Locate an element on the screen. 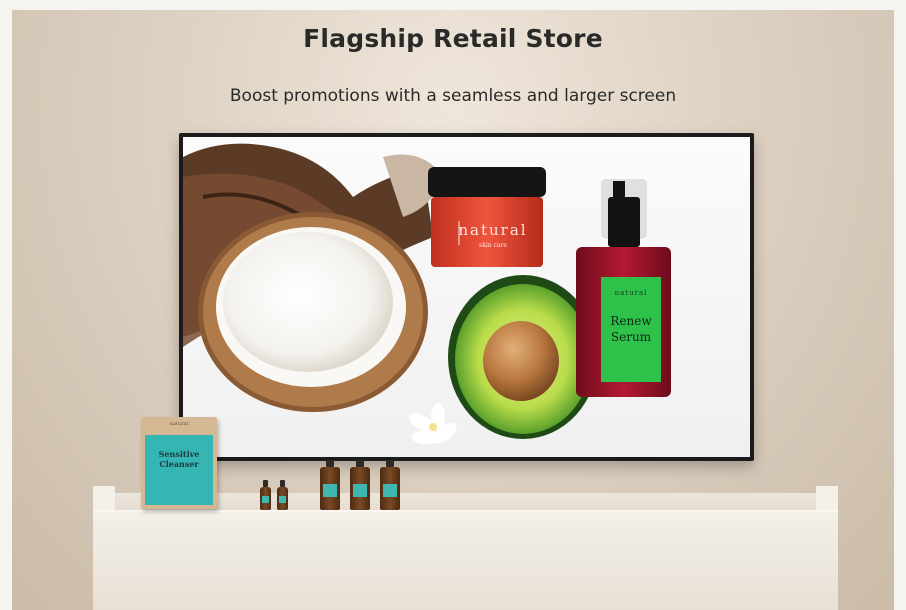 Image resolution: width=906 pixels, height=610 pixels. shelf-edge-left is located at coordinates (104, 499).